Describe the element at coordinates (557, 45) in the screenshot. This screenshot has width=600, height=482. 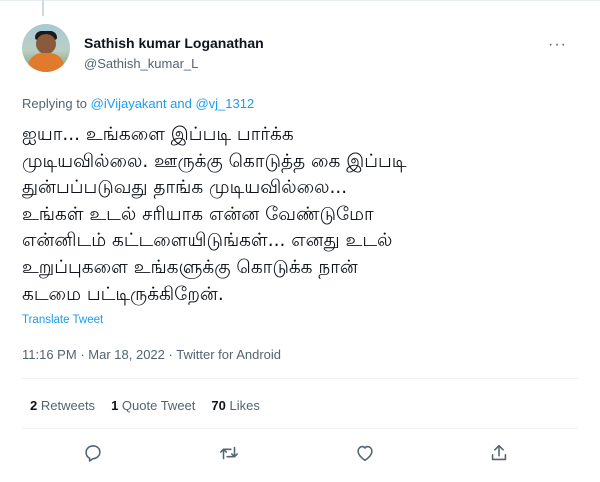
I see `more-options-icon: ···` at that location.